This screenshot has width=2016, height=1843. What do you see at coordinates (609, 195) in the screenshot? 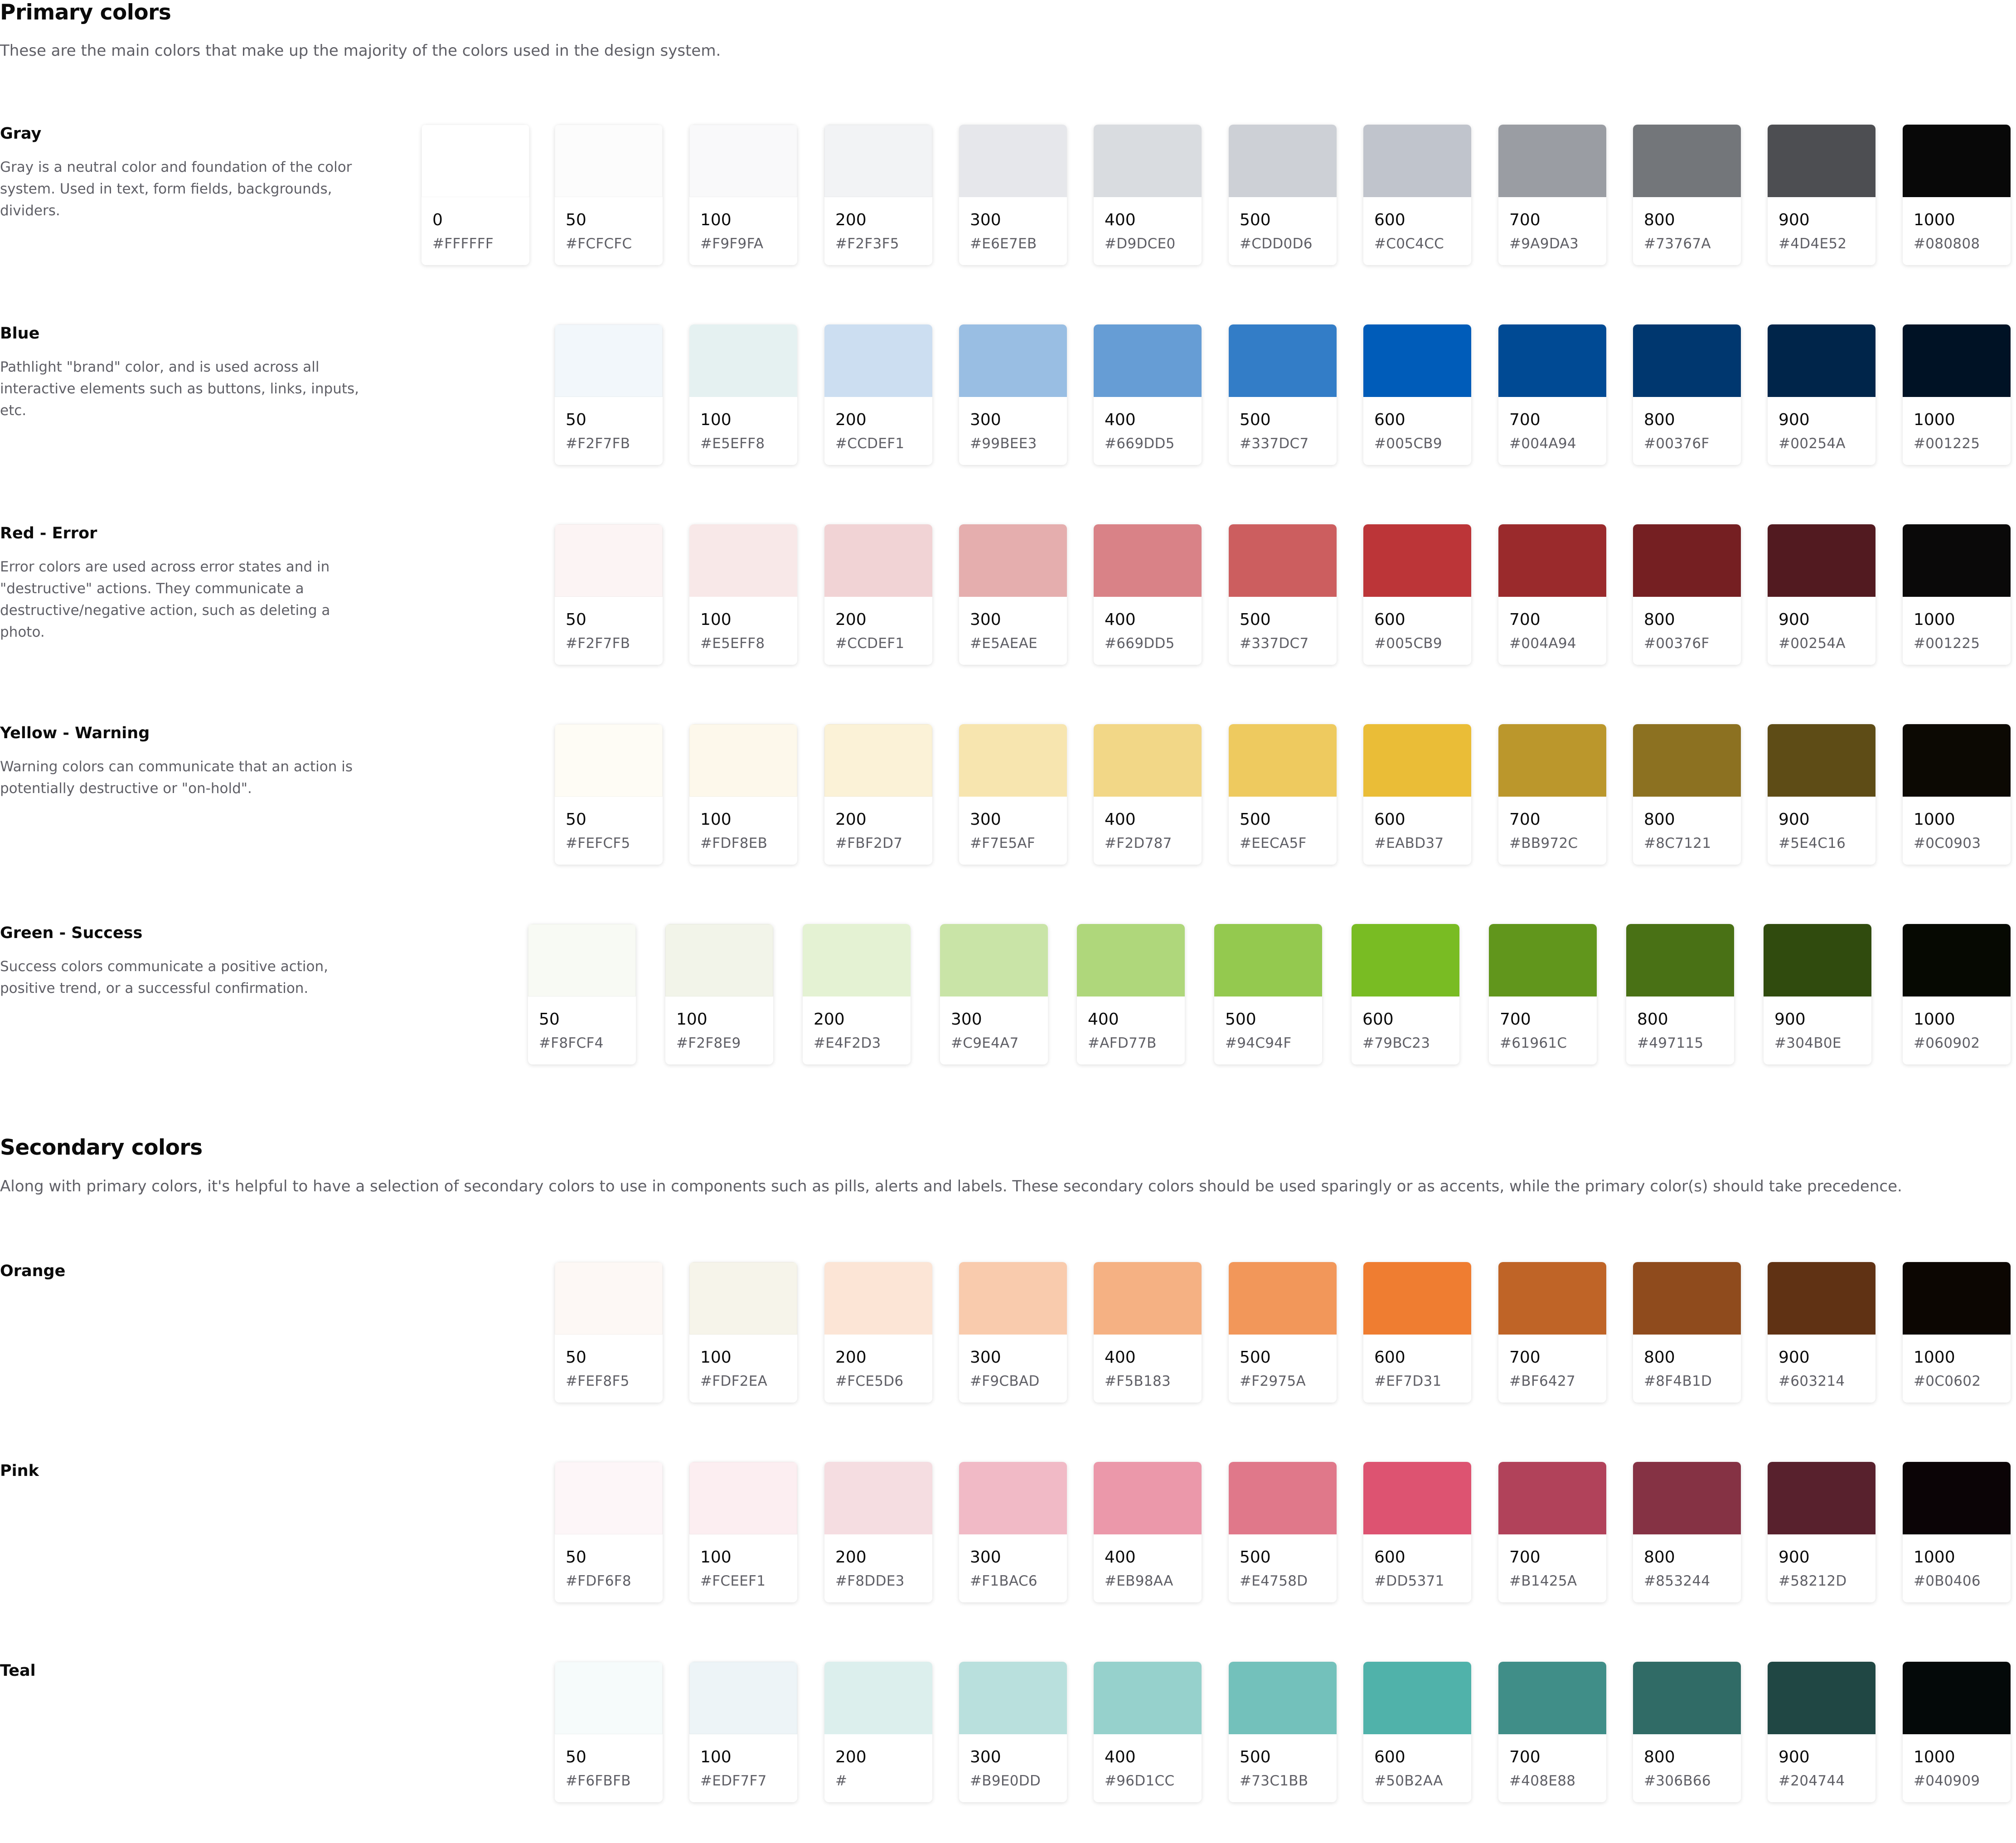
I see `swatch-gray-50: 50 #FCFCFC` at bounding box center [609, 195].